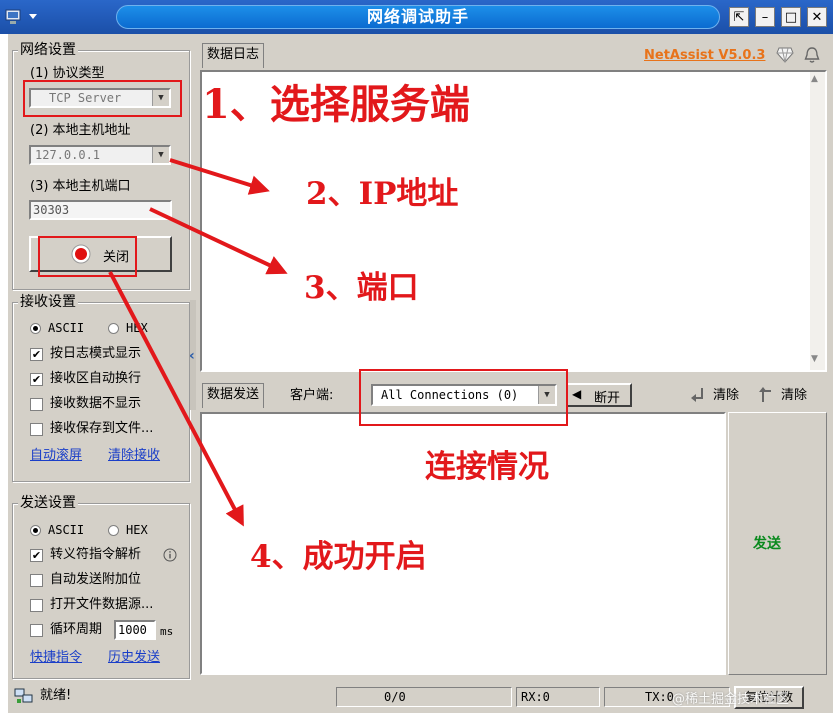 The width and height of the screenshot is (833, 713). Describe the element at coordinates (731, 699) in the screenshot. I see `watermark-text: @稀土掘金技术社区` at that location.